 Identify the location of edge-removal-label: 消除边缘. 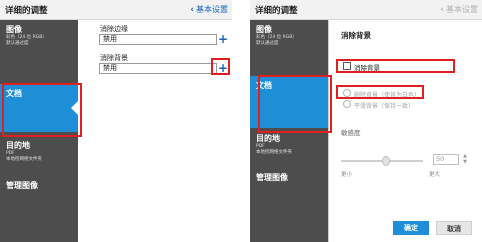
(114, 29).